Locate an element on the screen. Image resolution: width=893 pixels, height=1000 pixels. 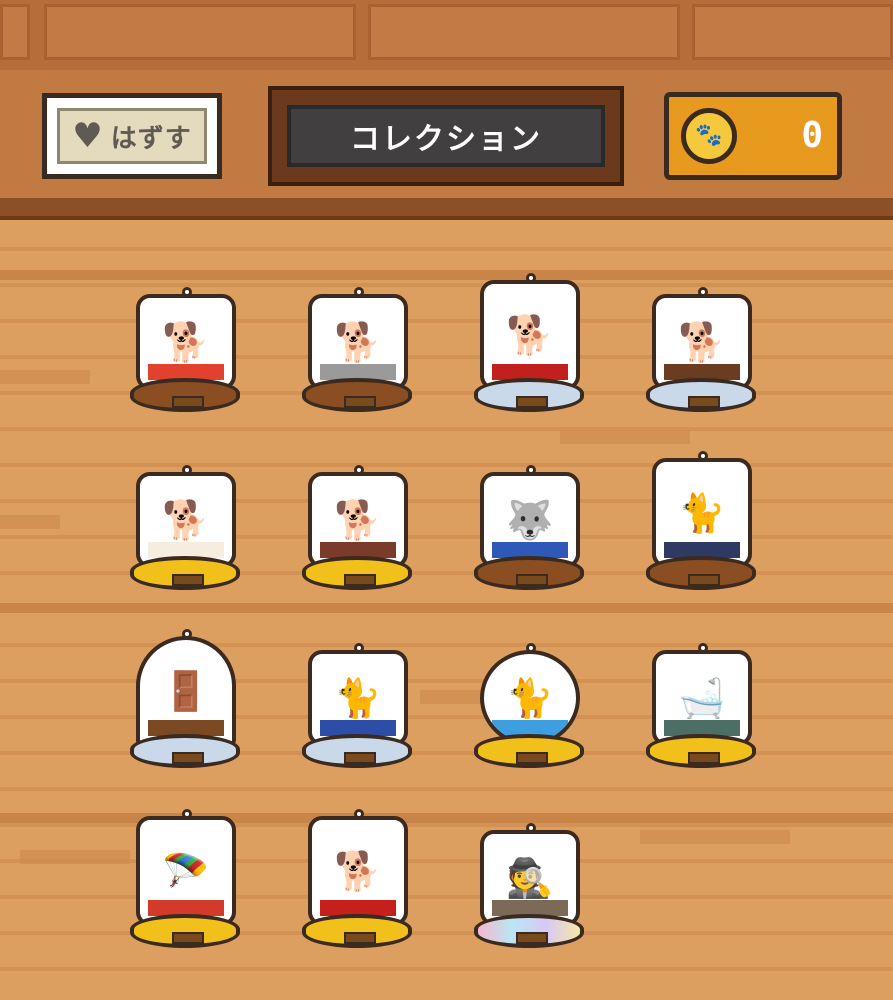
heart-icon: ♥ is located at coordinates (87, 136).